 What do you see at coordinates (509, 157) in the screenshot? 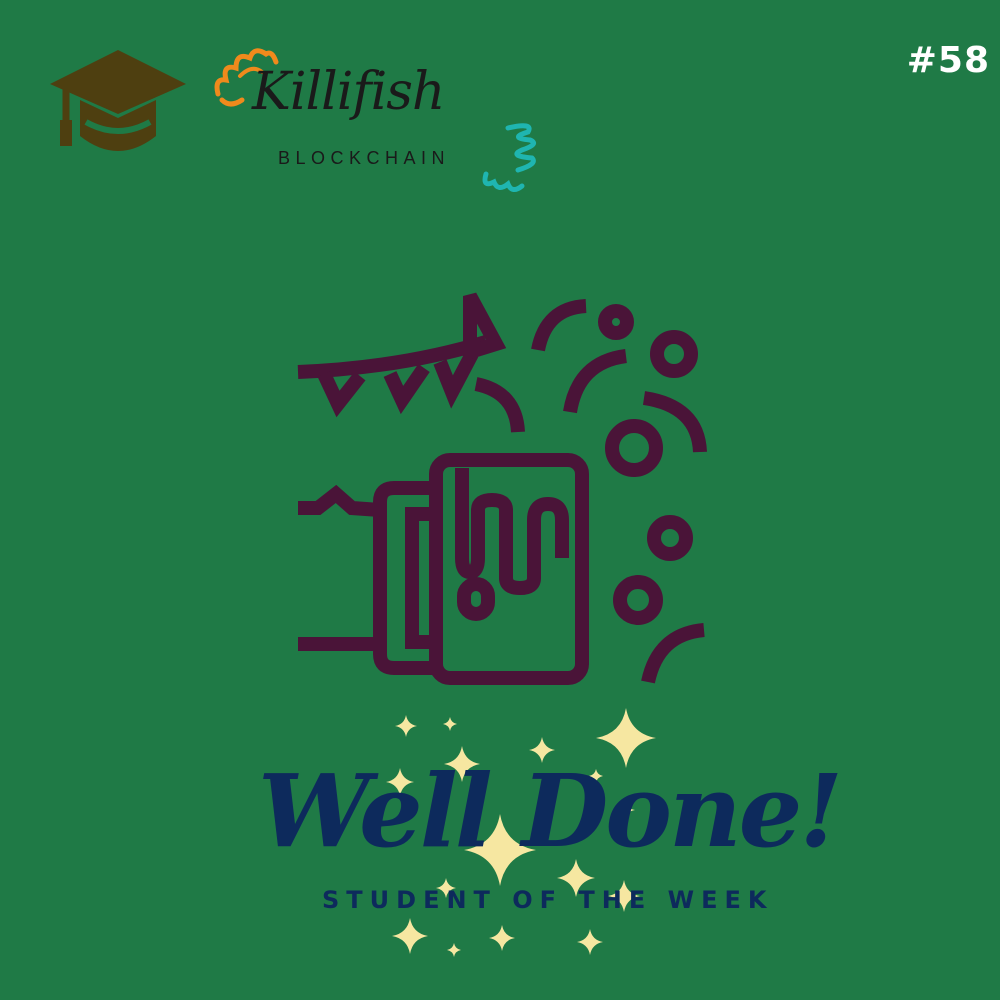
I see `teal-swirl-icon` at bounding box center [509, 157].